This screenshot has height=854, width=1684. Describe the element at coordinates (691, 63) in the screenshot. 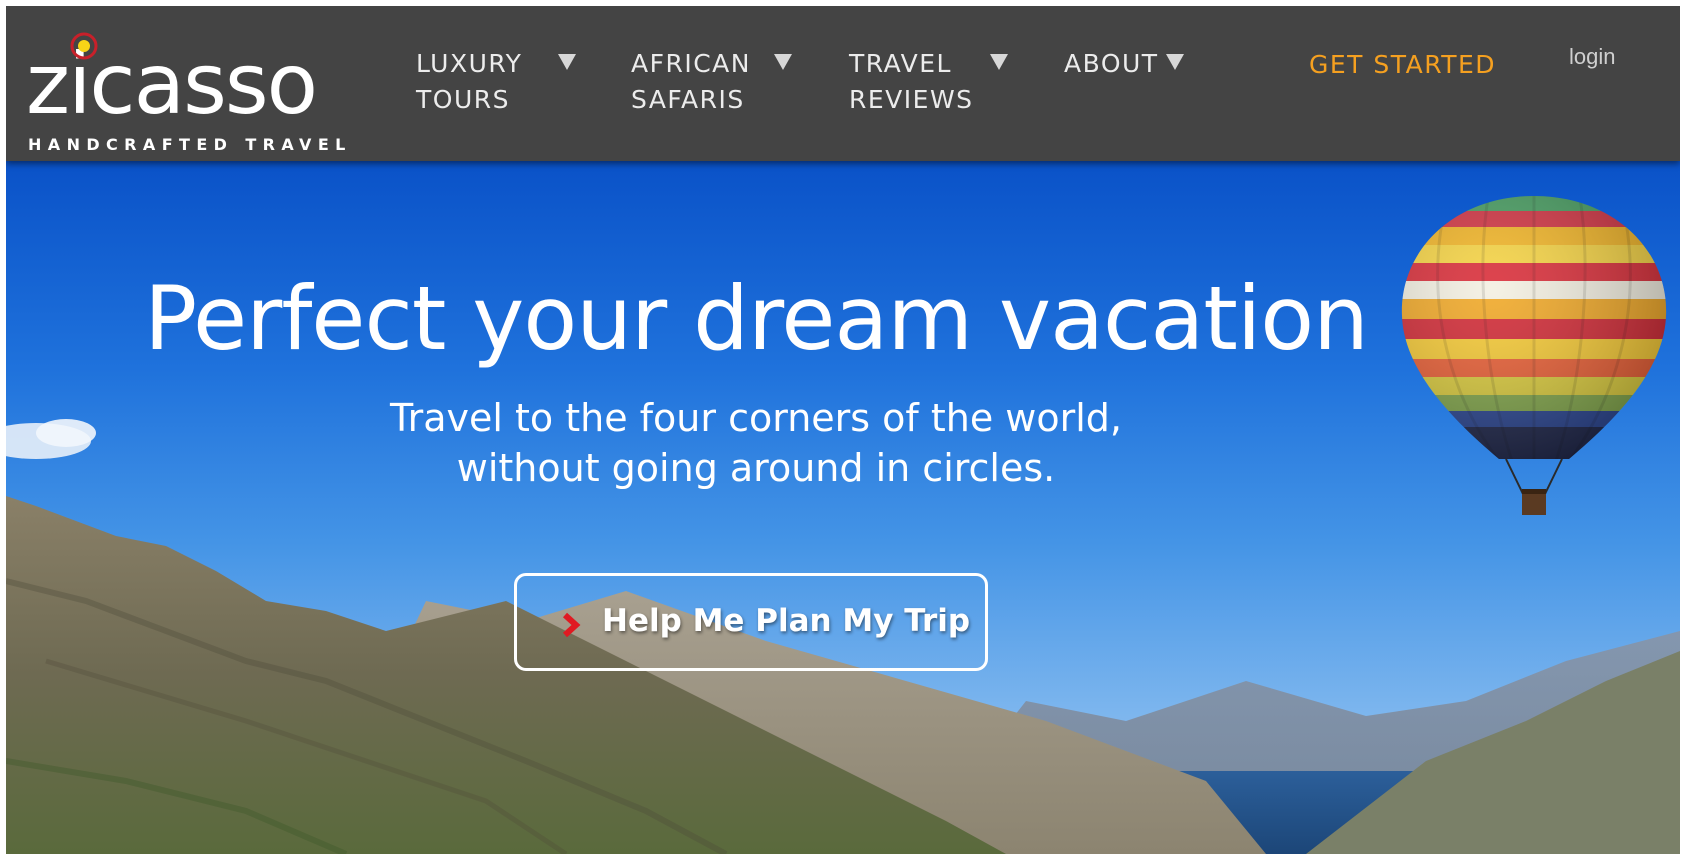

I see `nav-item-label-line1: AFRICAN` at that location.